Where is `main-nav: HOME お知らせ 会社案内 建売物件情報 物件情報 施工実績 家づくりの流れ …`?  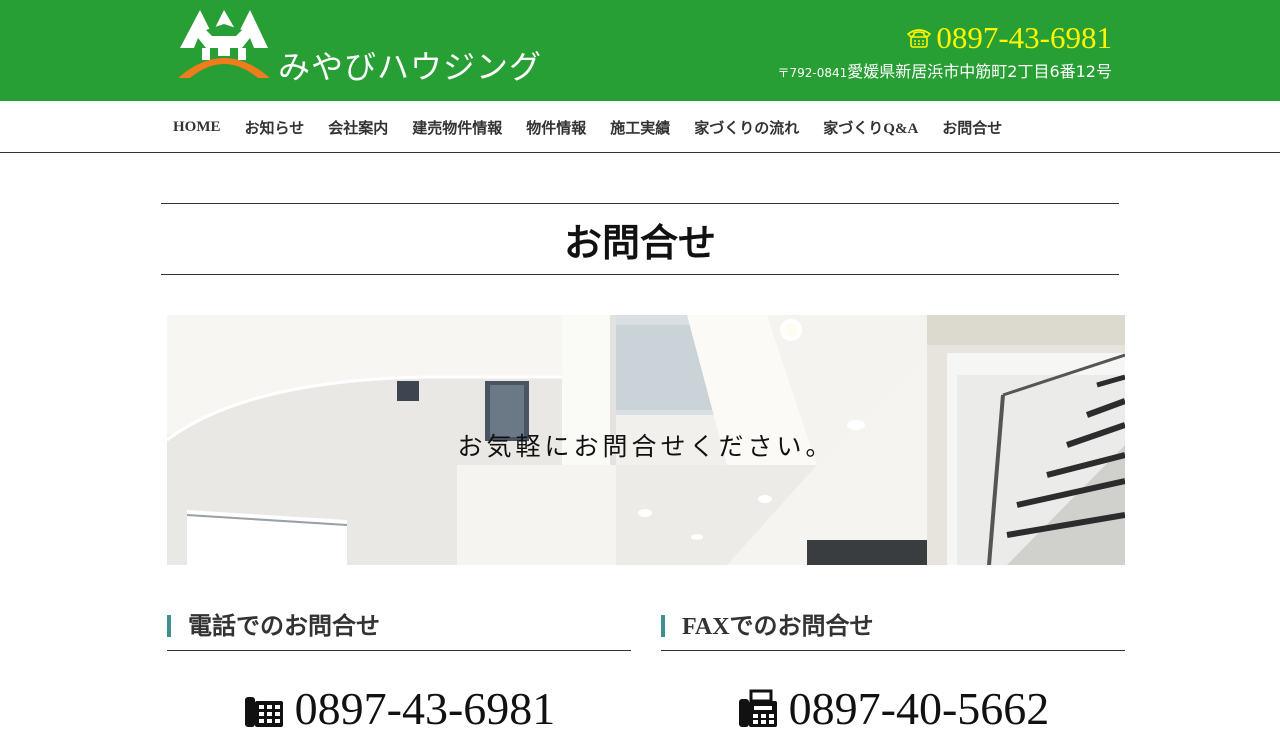 main-nav: HOME お知らせ 会社案内 建売物件情報 物件情報 施工実績 家づくりの流れ … is located at coordinates (640, 127).